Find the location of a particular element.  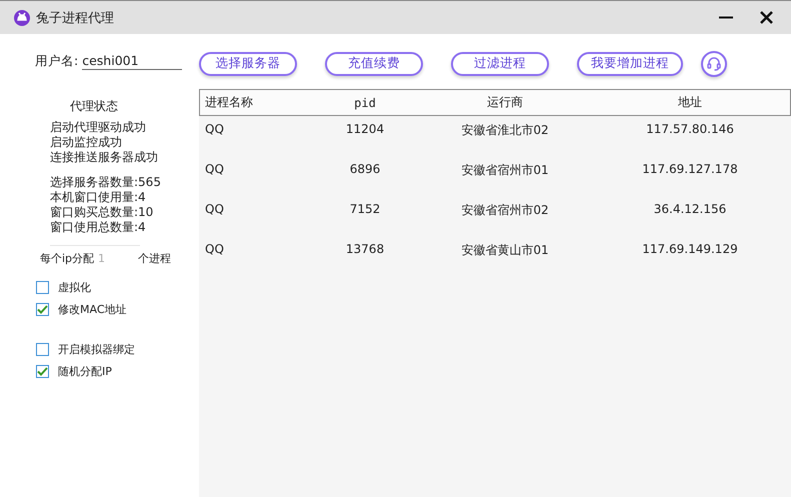

option-label: 修改MAC地址 is located at coordinates (92, 309).